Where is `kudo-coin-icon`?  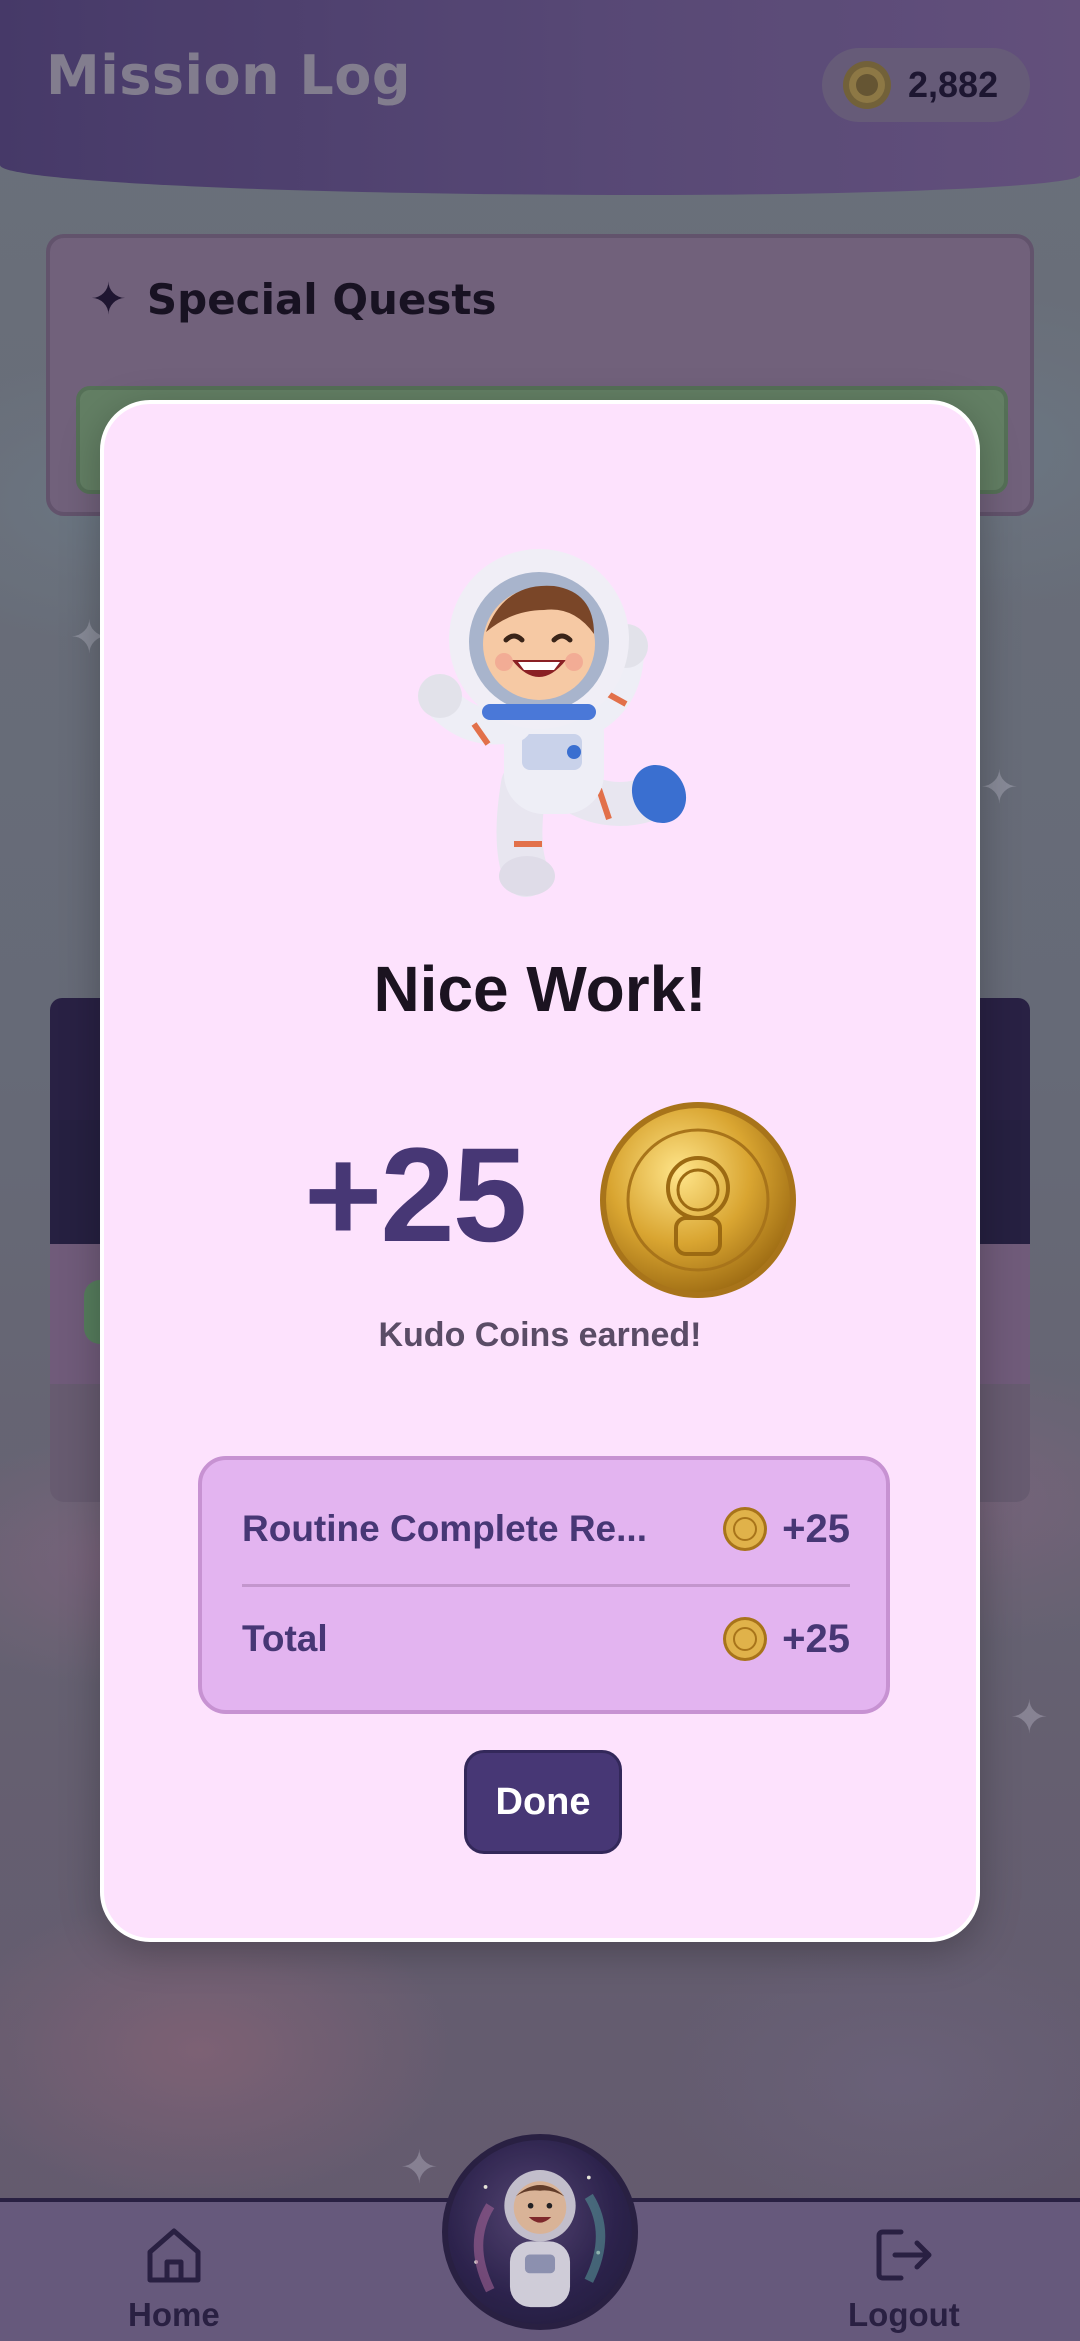
kudo-coin-icon is located at coordinates (698, 1200).